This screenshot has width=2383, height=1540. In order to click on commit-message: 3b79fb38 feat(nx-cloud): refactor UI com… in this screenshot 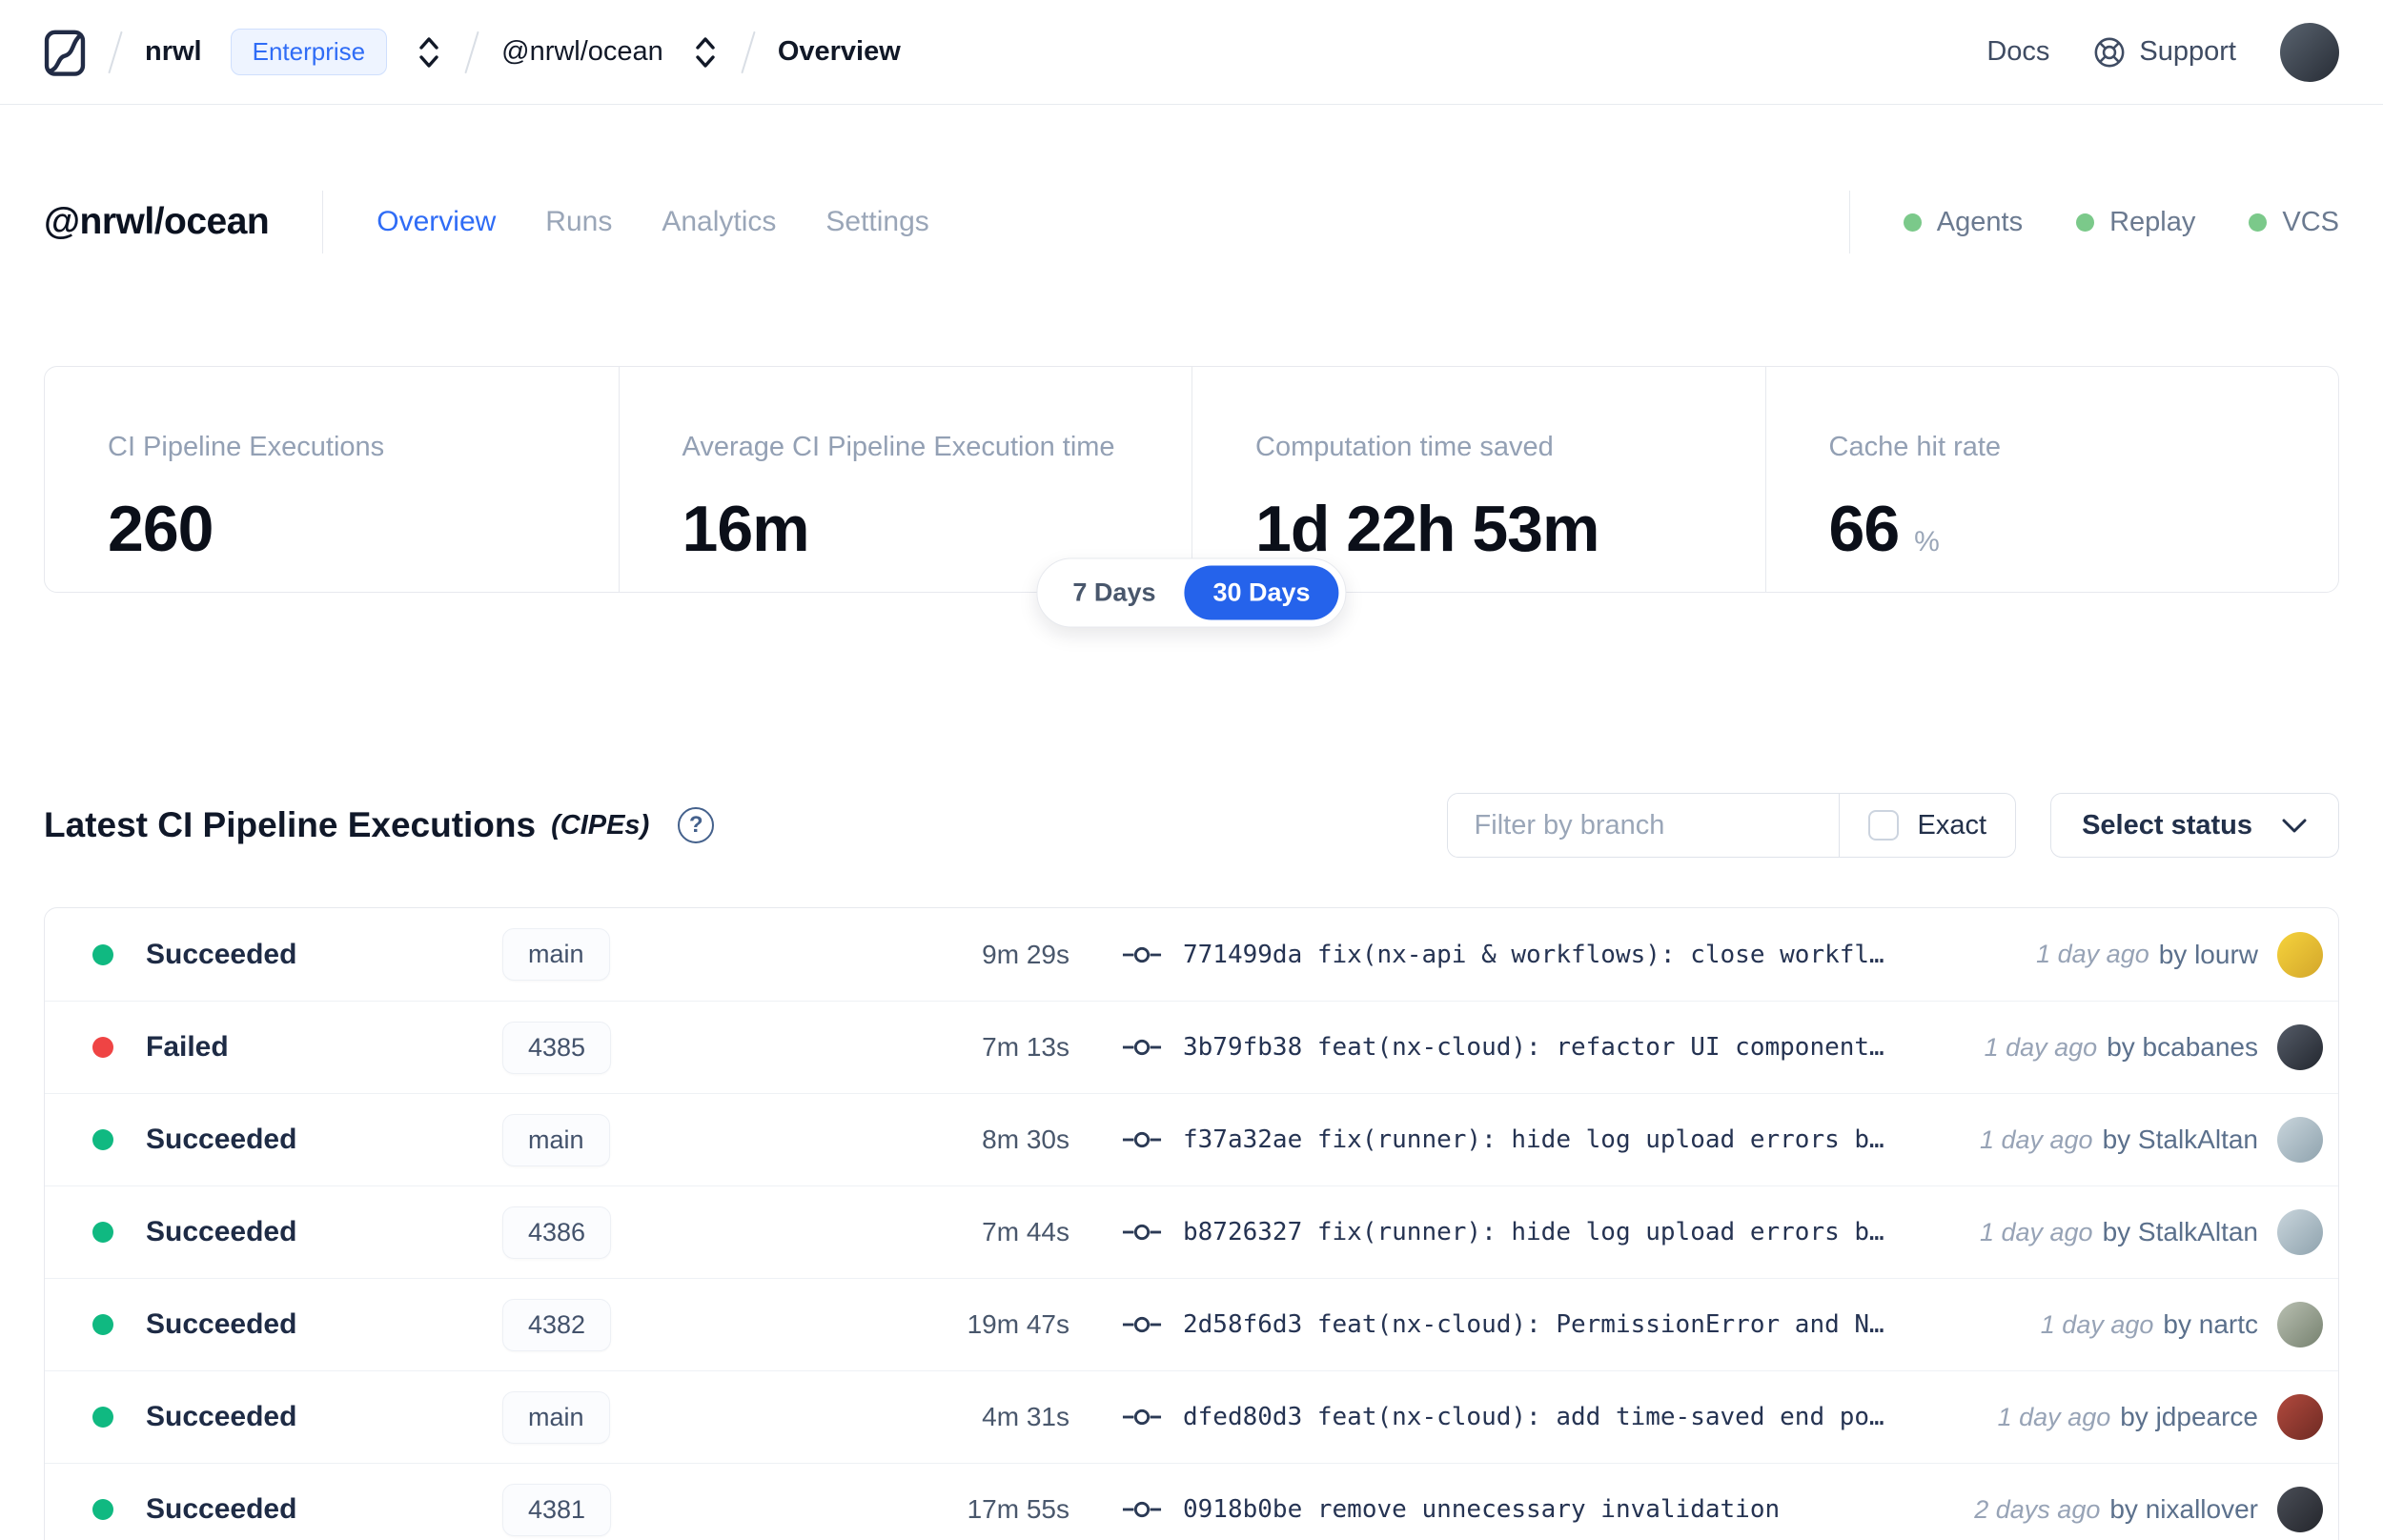, I will do `click(1534, 1047)`.